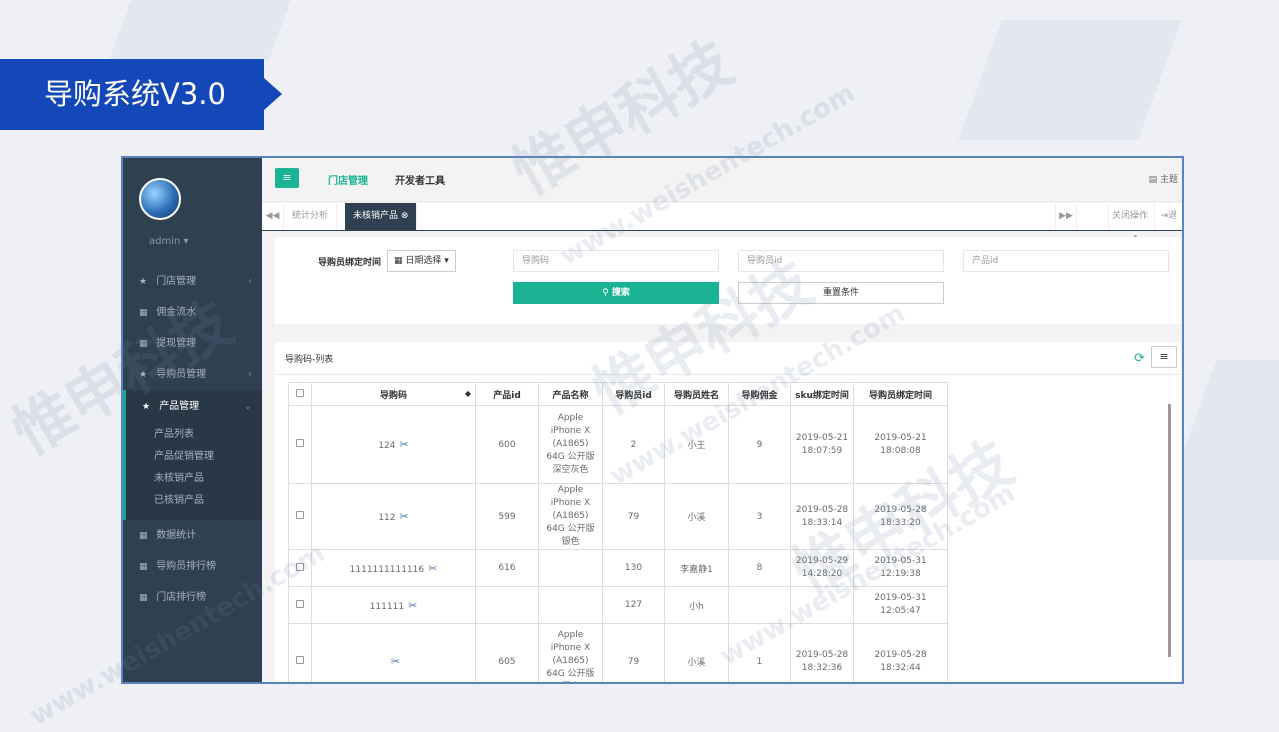 This screenshot has width=1279, height=732. Describe the element at coordinates (186, 566) in the screenshot. I see `sidebar-item-label: 导购员排行榜` at that location.